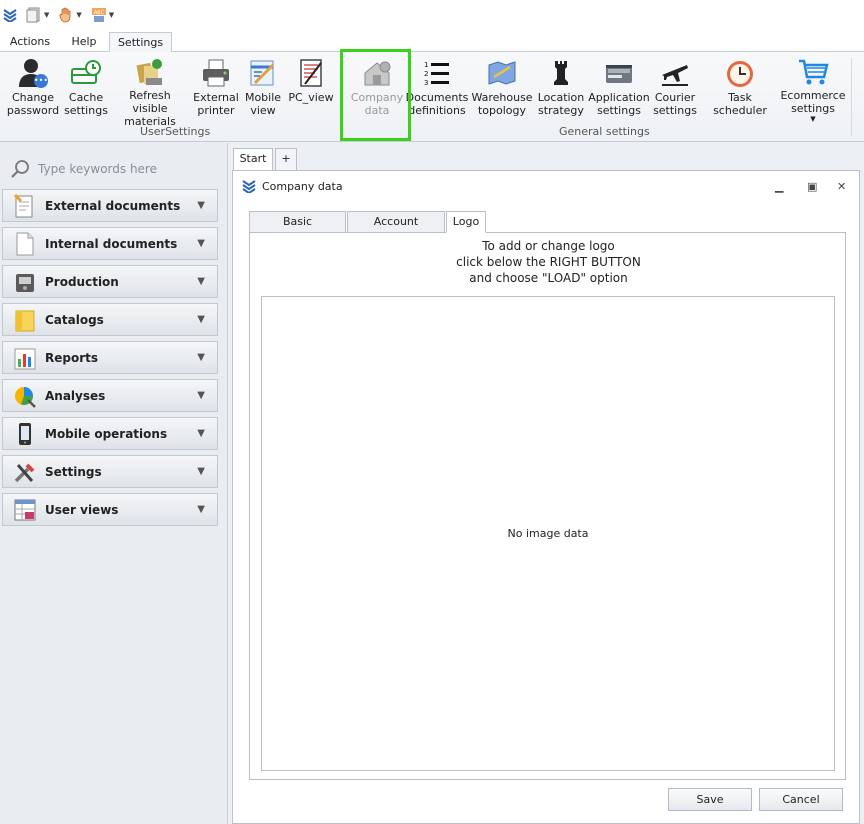 The height and width of the screenshot is (824, 864). What do you see at coordinates (546, 186) in the screenshot?
I see `window-header: Company data ▁ ▣ ✕` at bounding box center [546, 186].